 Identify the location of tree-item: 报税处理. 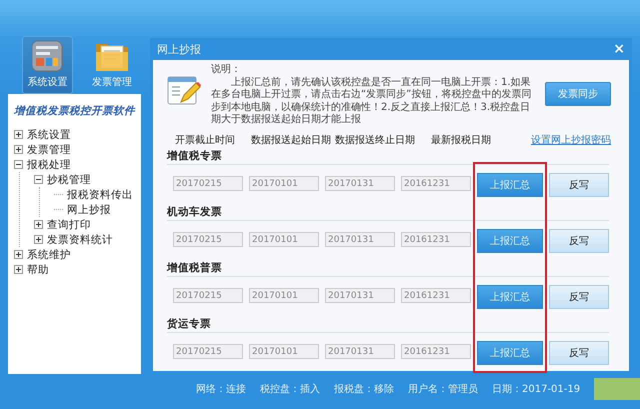
(49, 165).